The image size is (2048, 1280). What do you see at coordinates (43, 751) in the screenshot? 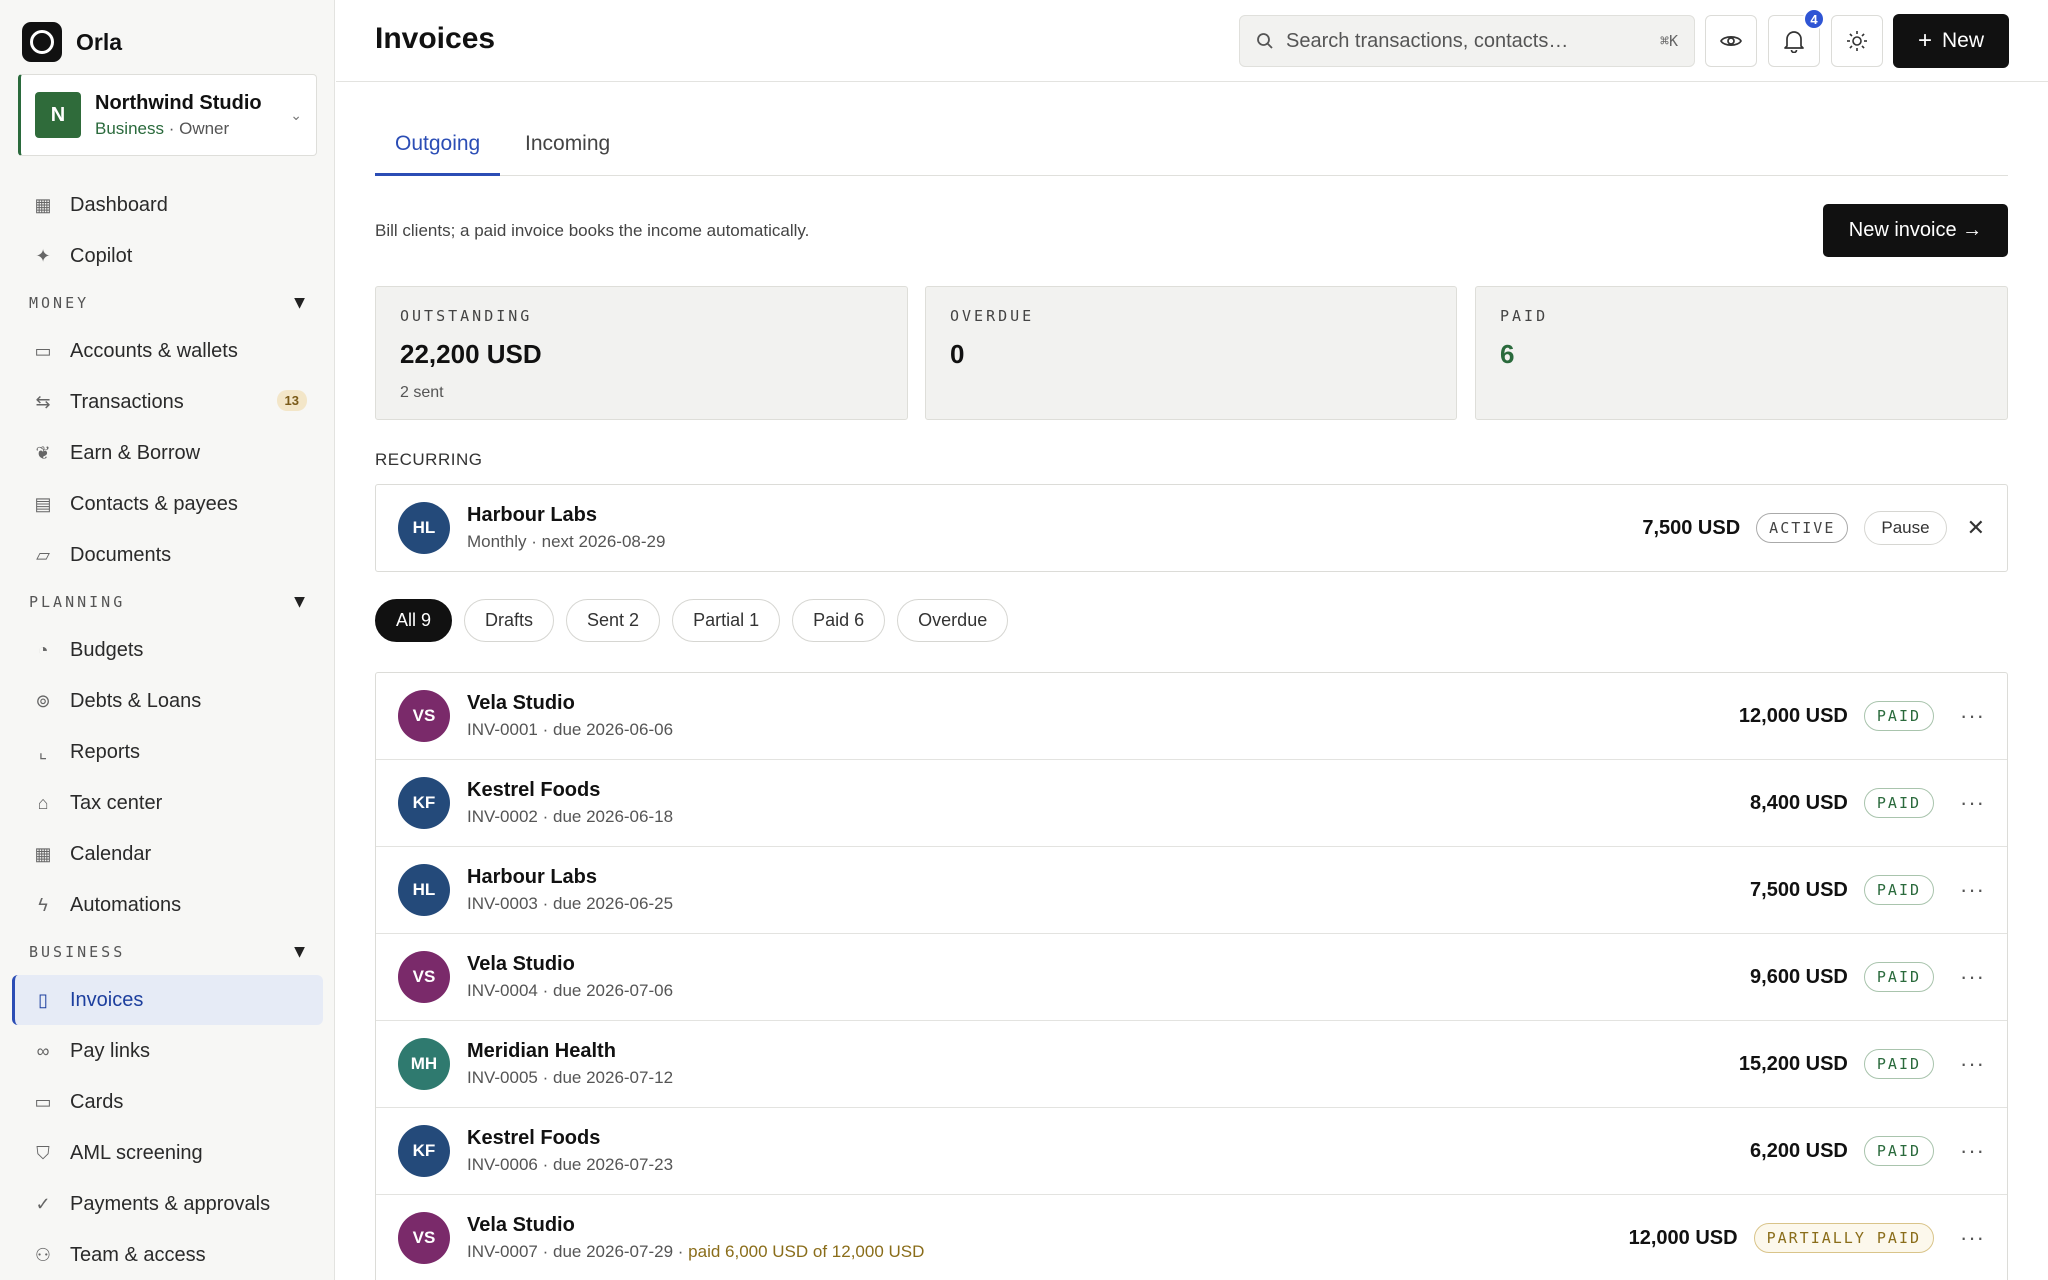
I see `line-chart-icon: ⌞` at bounding box center [43, 751].